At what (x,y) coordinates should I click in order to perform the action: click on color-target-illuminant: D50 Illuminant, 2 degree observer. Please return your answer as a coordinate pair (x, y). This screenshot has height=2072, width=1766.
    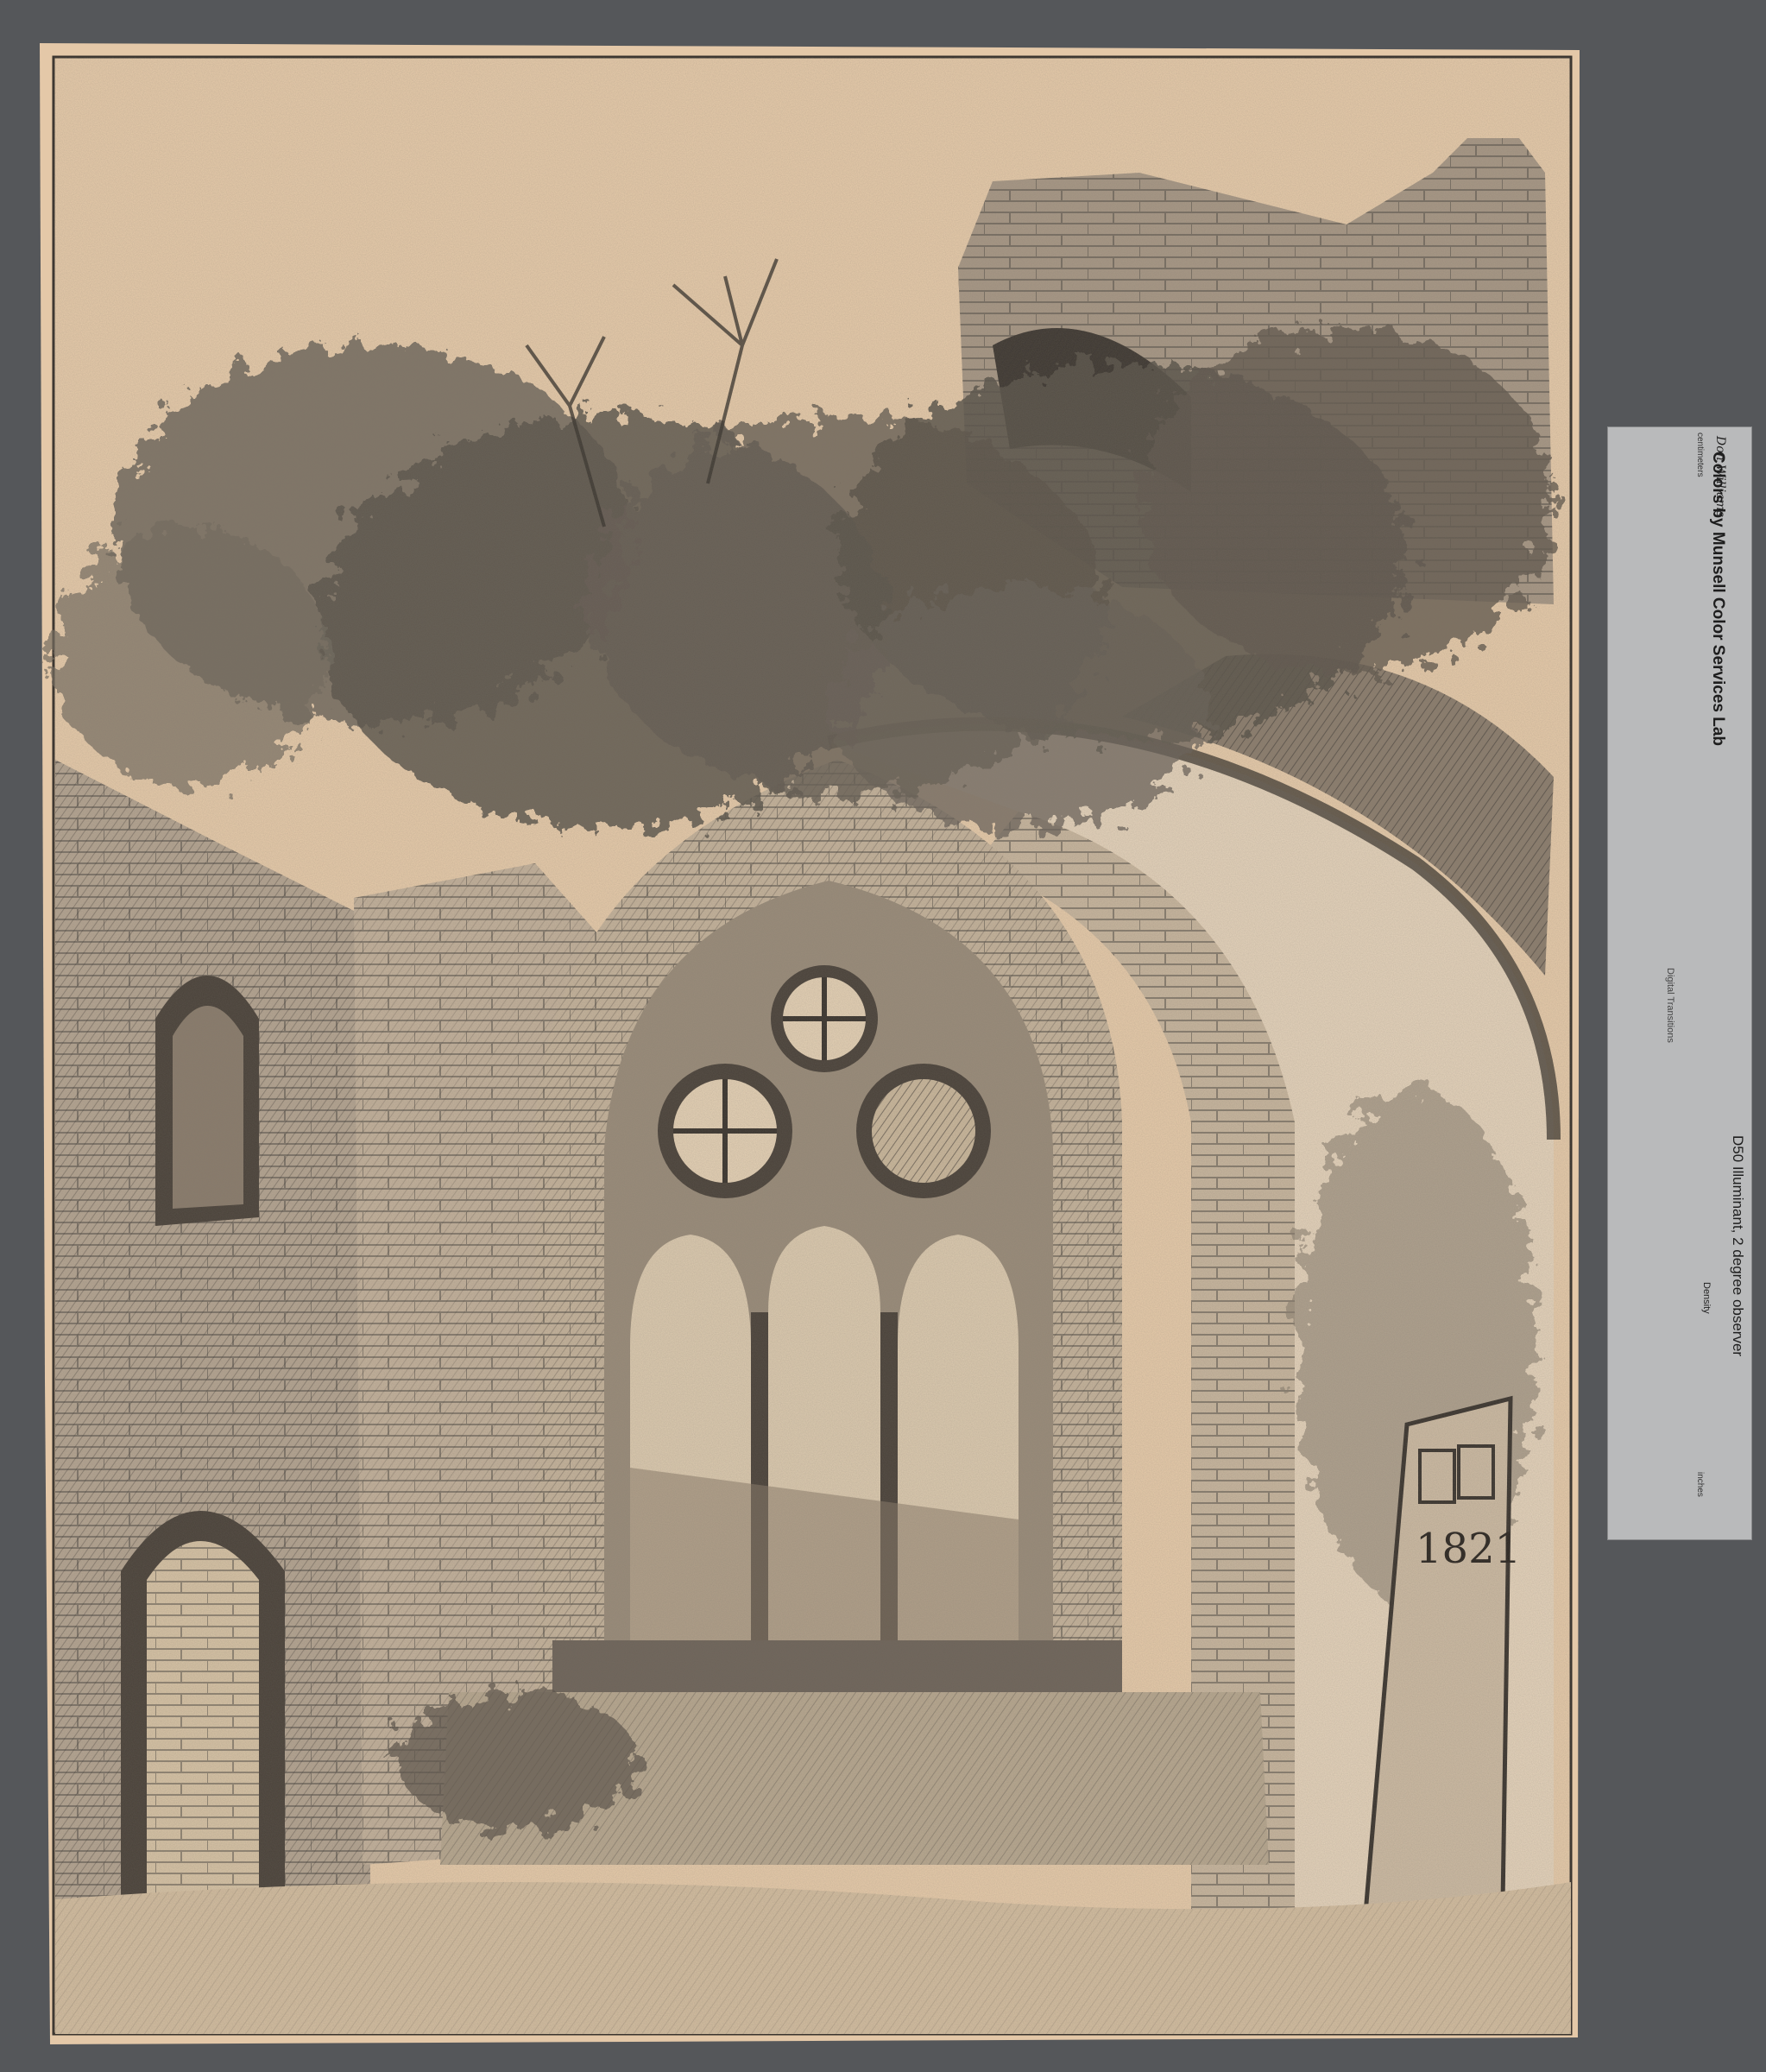
    Looking at the image, I should click on (1738, 1246).